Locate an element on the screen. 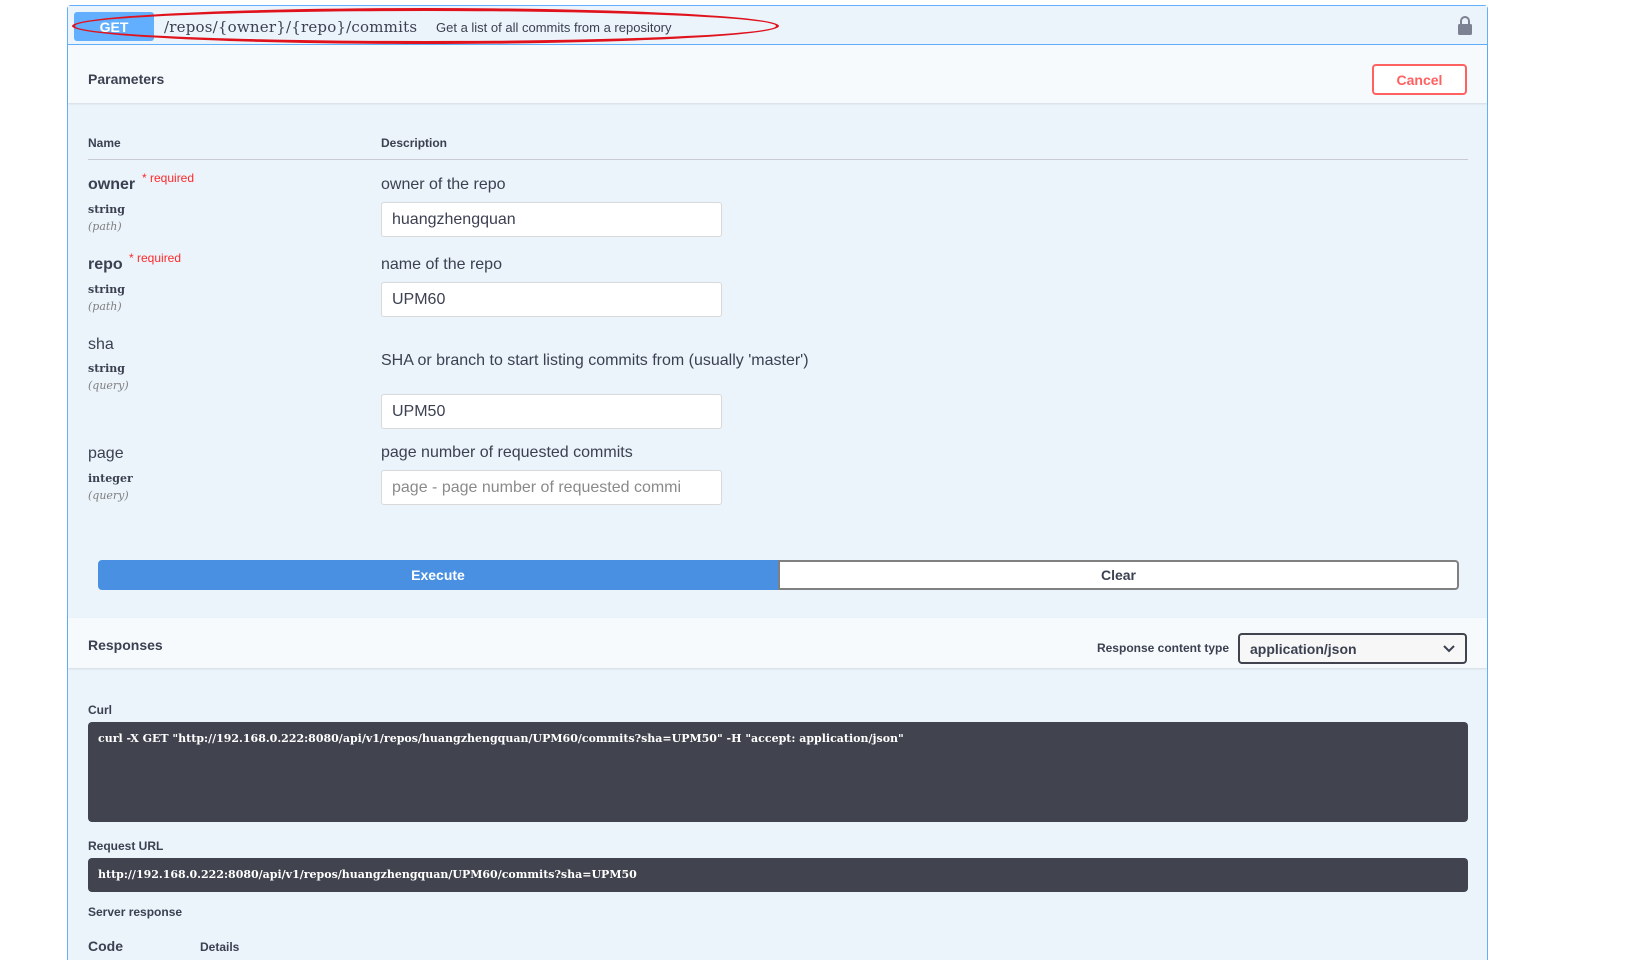  param-description-page: page number of requested commits is located at coordinates (507, 452).